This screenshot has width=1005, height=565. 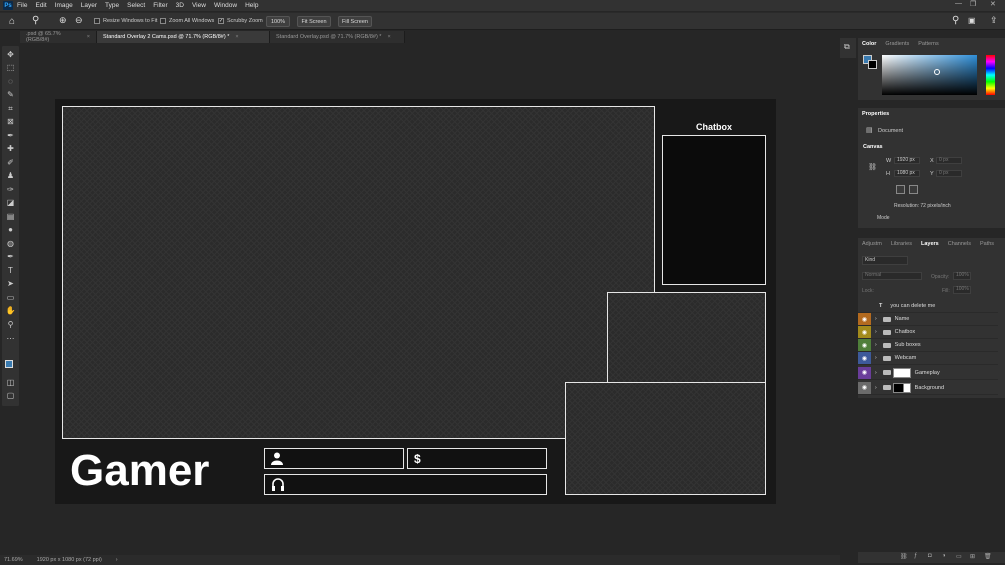 I want to click on quick-select-tool-icon: ✎, so click(x=10, y=95).